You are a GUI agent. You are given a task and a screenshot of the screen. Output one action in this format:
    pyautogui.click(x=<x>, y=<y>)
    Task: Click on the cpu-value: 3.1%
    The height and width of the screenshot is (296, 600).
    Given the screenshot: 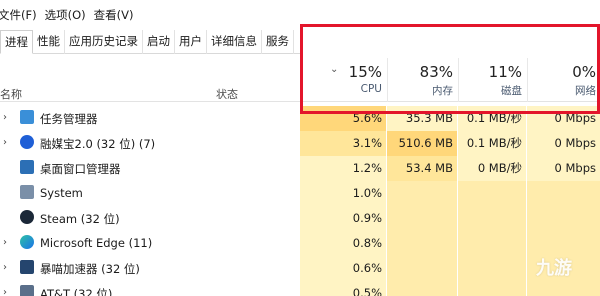 What is the action you would take?
    pyautogui.click(x=343, y=143)
    